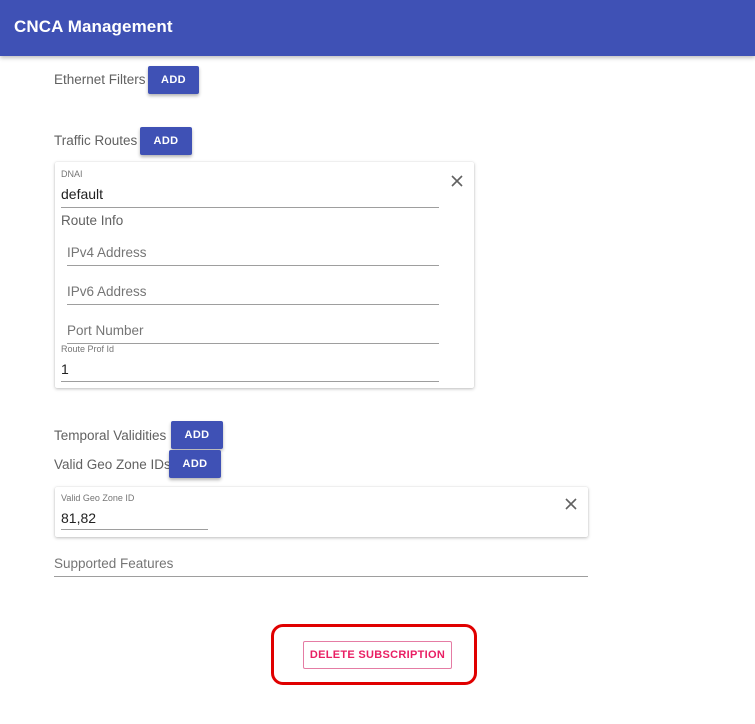 This screenshot has width=755, height=724. Describe the element at coordinates (98, 498) in the screenshot. I see `valid-geo-zone-id-label: Valid Geo Zone ID` at that location.